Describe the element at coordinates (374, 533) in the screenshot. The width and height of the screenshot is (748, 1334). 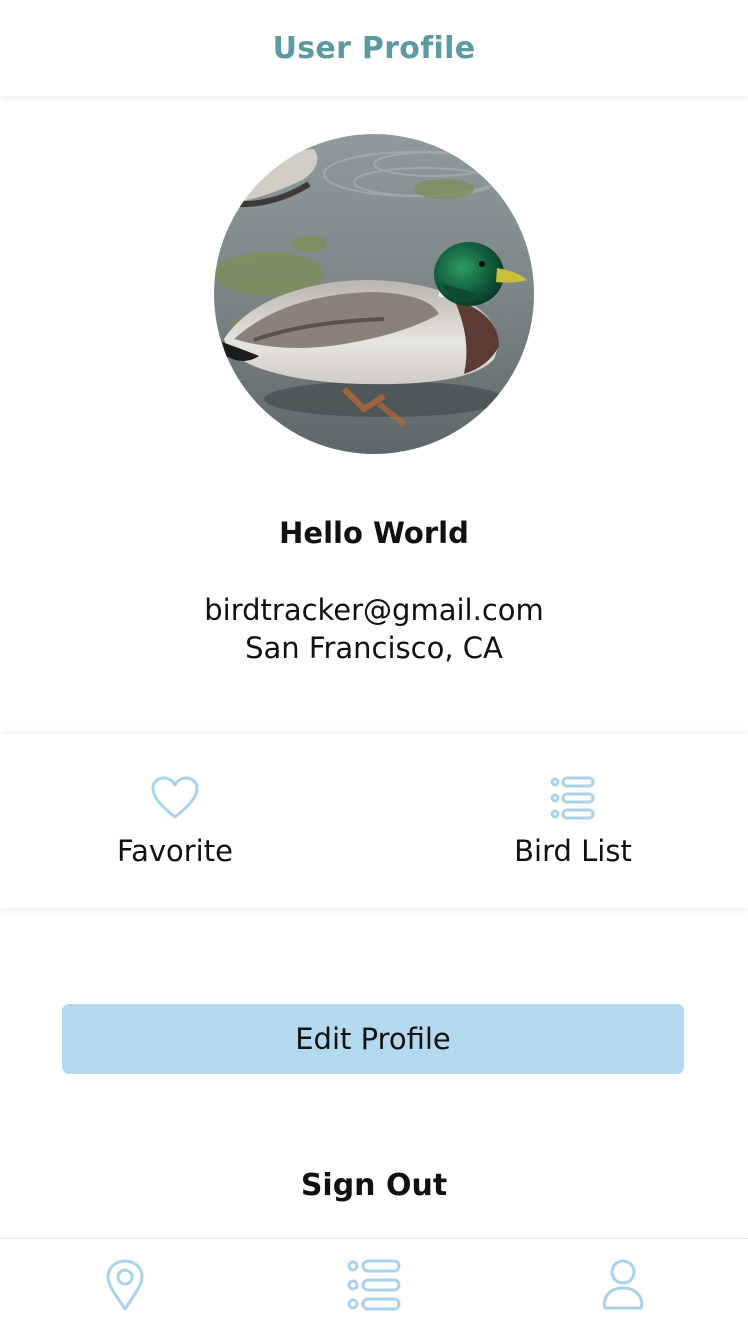
I see `user-name: Hello World` at that location.